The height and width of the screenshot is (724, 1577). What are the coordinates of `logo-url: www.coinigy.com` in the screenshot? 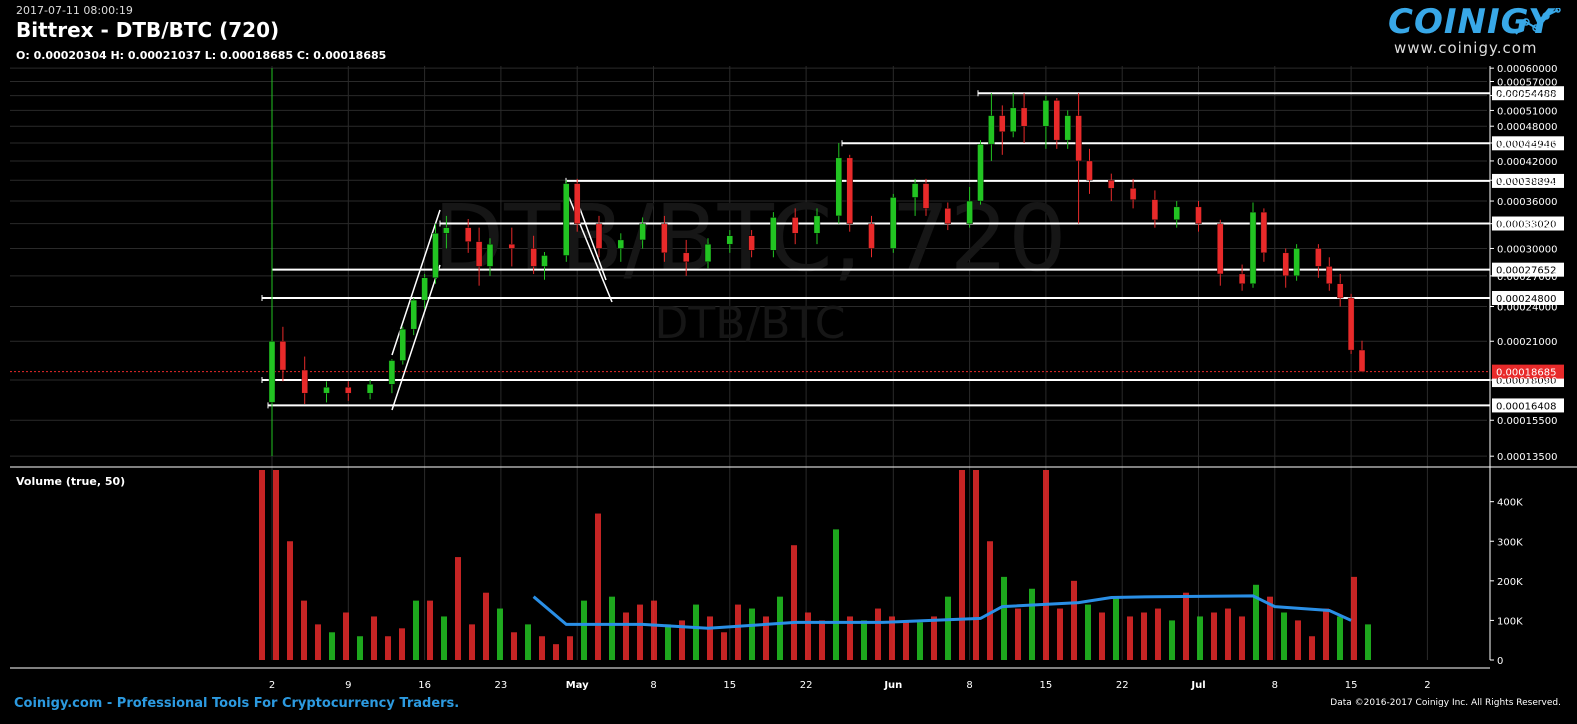 It's located at (1466, 48).